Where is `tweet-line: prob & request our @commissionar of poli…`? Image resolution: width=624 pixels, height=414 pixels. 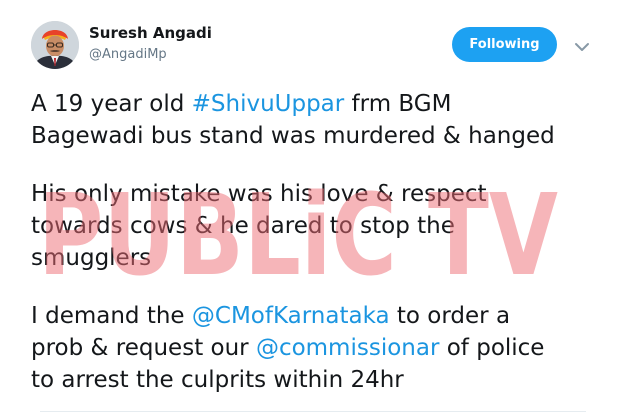
tweet-line: prob & request our @commissionar of poli… is located at coordinates (321, 348).